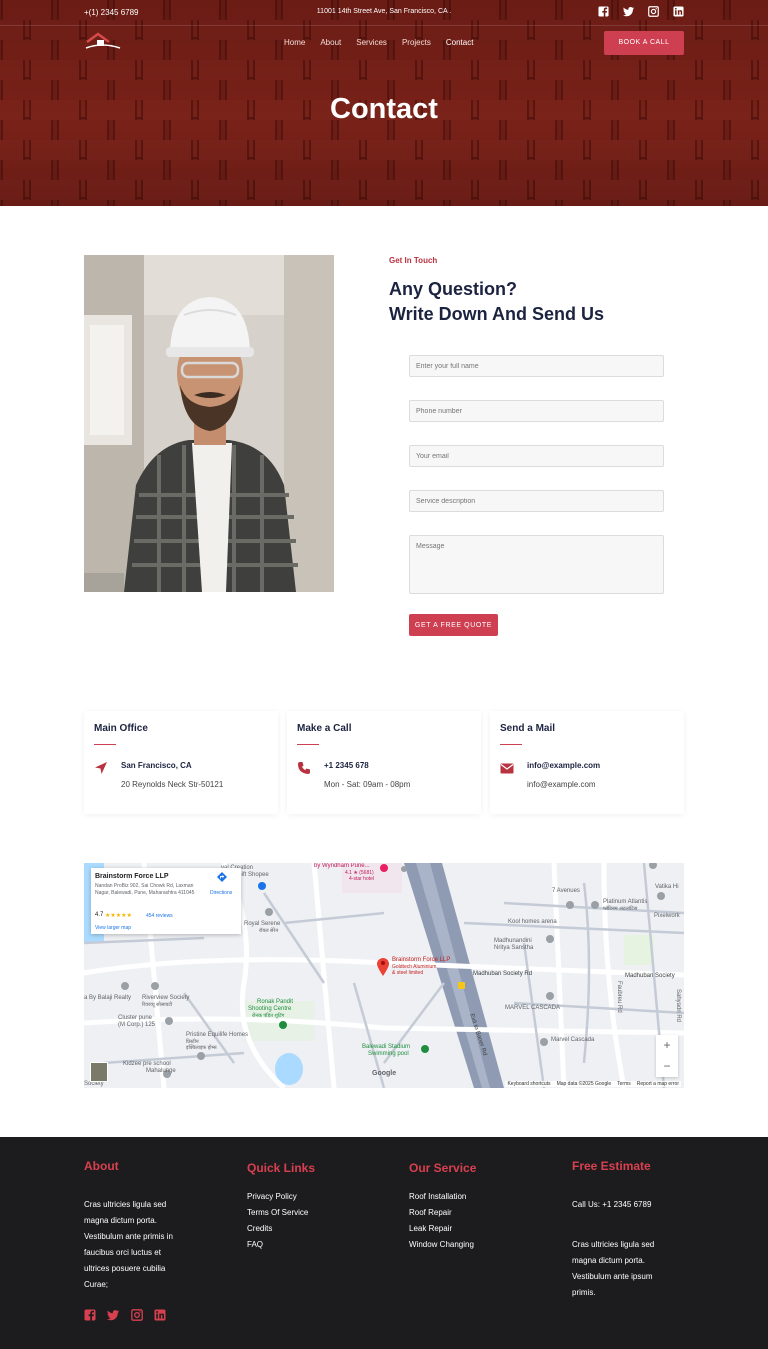 This screenshot has width=768, height=1349. Describe the element at coordinates (563, 765) in the screenshot. I see `card-primary-text: info@example.com` at that location.